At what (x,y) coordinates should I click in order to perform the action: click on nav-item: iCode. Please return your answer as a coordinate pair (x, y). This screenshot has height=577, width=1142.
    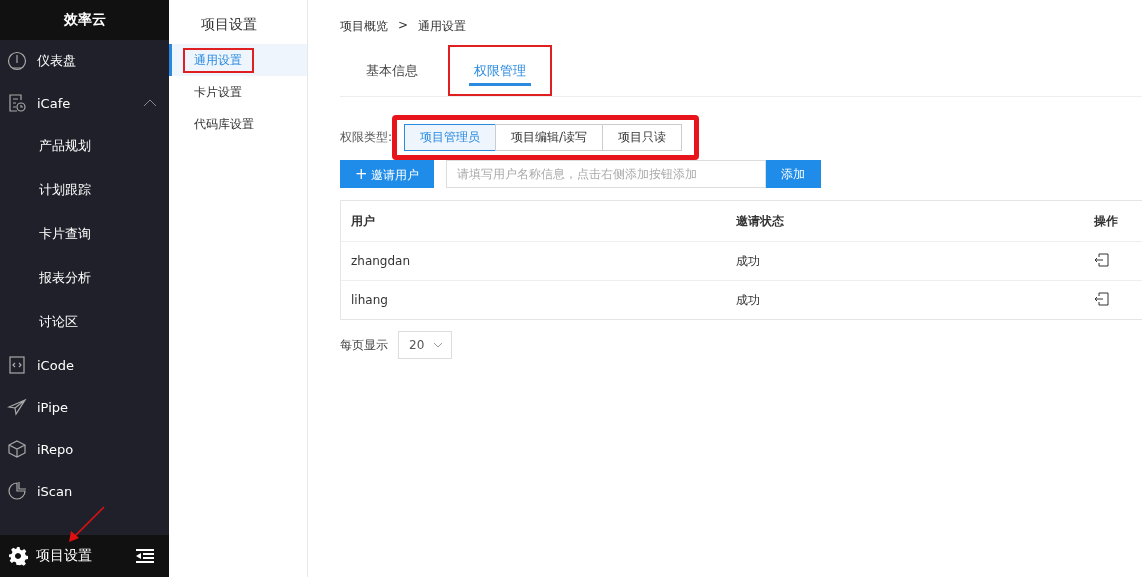
    Looking at the image, I should click on (84, 365).